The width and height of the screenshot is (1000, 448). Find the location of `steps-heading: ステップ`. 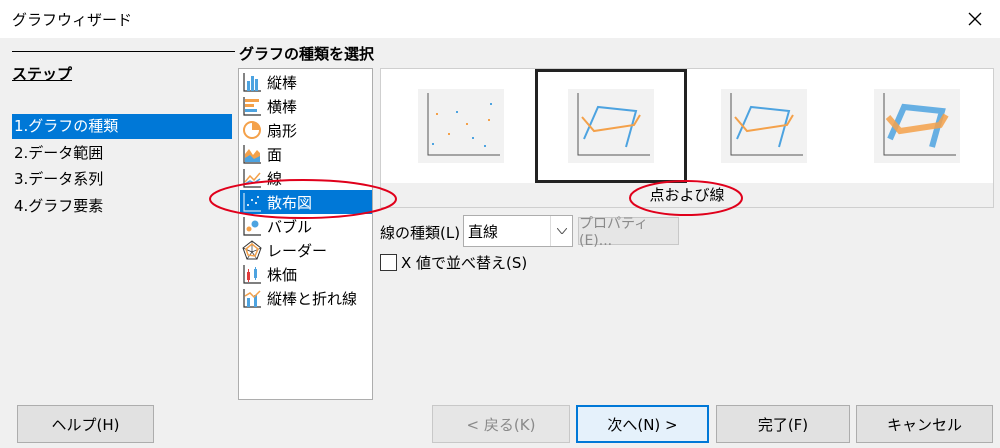

steps-heading: ステップ is located at coordinates (42, 74).